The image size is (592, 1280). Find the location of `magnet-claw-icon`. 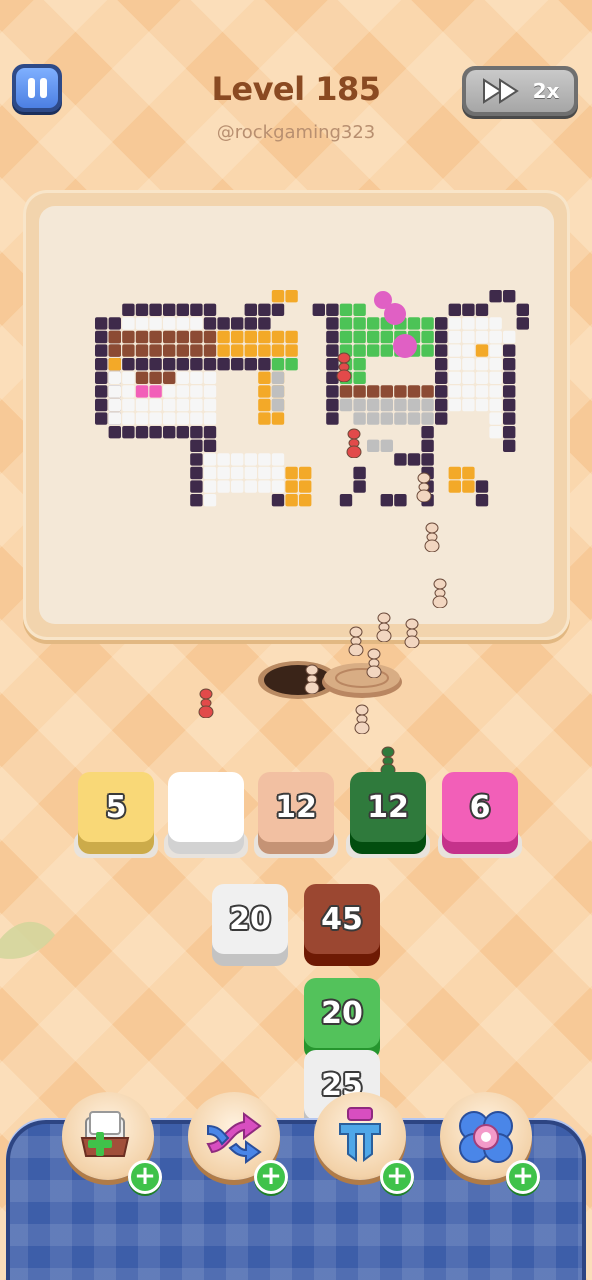

magnet-claw-icon is located at coordinates (360, 1134).